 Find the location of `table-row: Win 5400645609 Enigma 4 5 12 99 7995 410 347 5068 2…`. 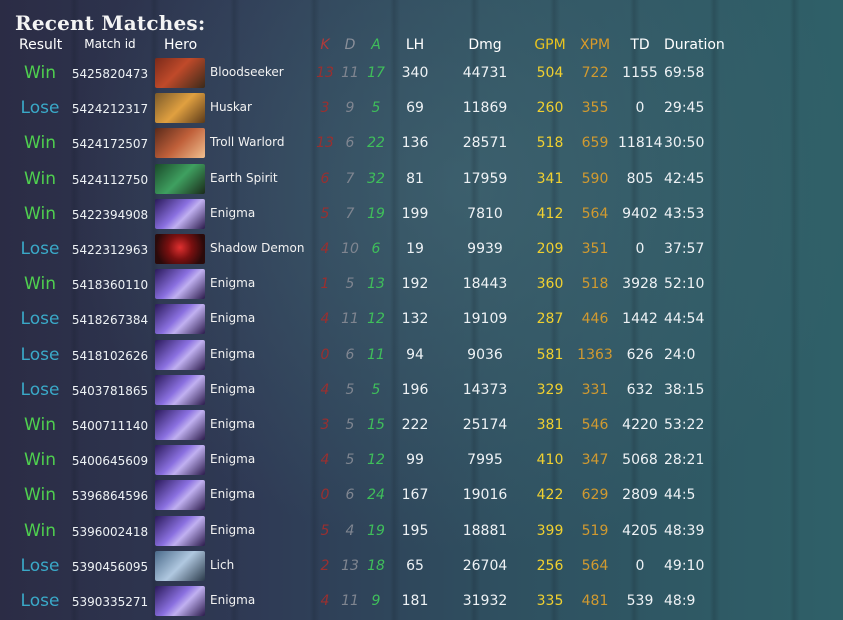

table-row: Win 5400645609 Enigma 4 5 12 99 7995 410 347 5068 2… is located at coordinates (421, 461).